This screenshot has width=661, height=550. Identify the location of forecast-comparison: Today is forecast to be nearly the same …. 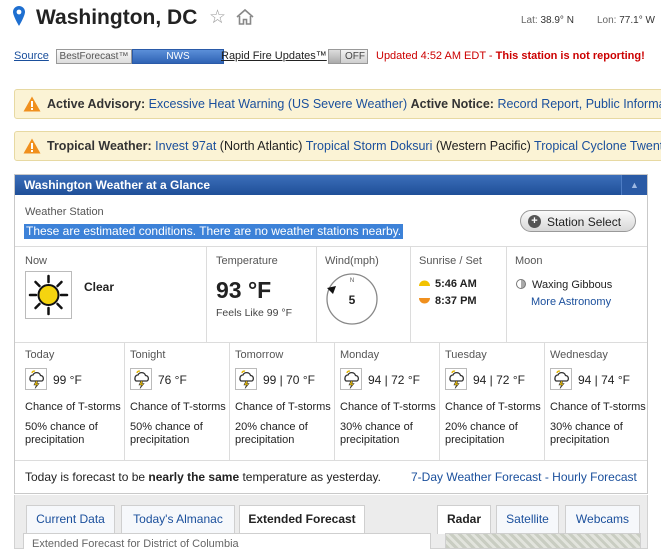
(203, 477).